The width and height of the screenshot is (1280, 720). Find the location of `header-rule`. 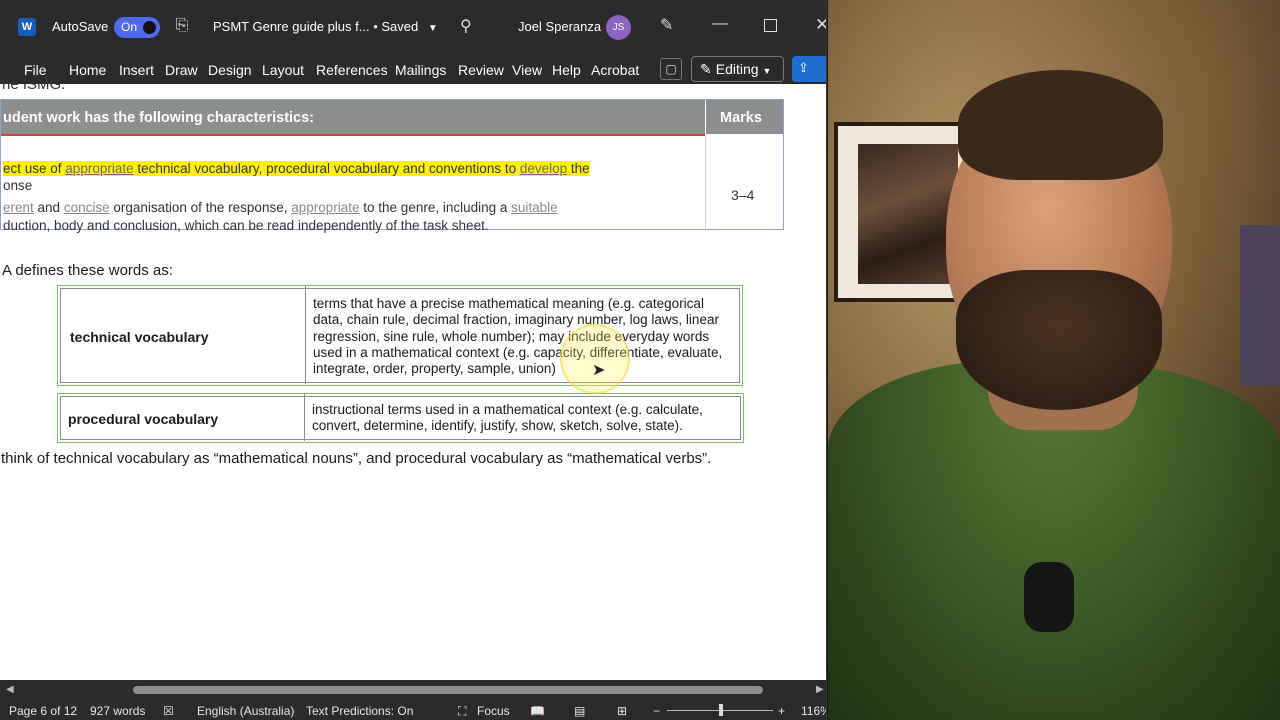

header-rule is located at coordinates (353, 135).